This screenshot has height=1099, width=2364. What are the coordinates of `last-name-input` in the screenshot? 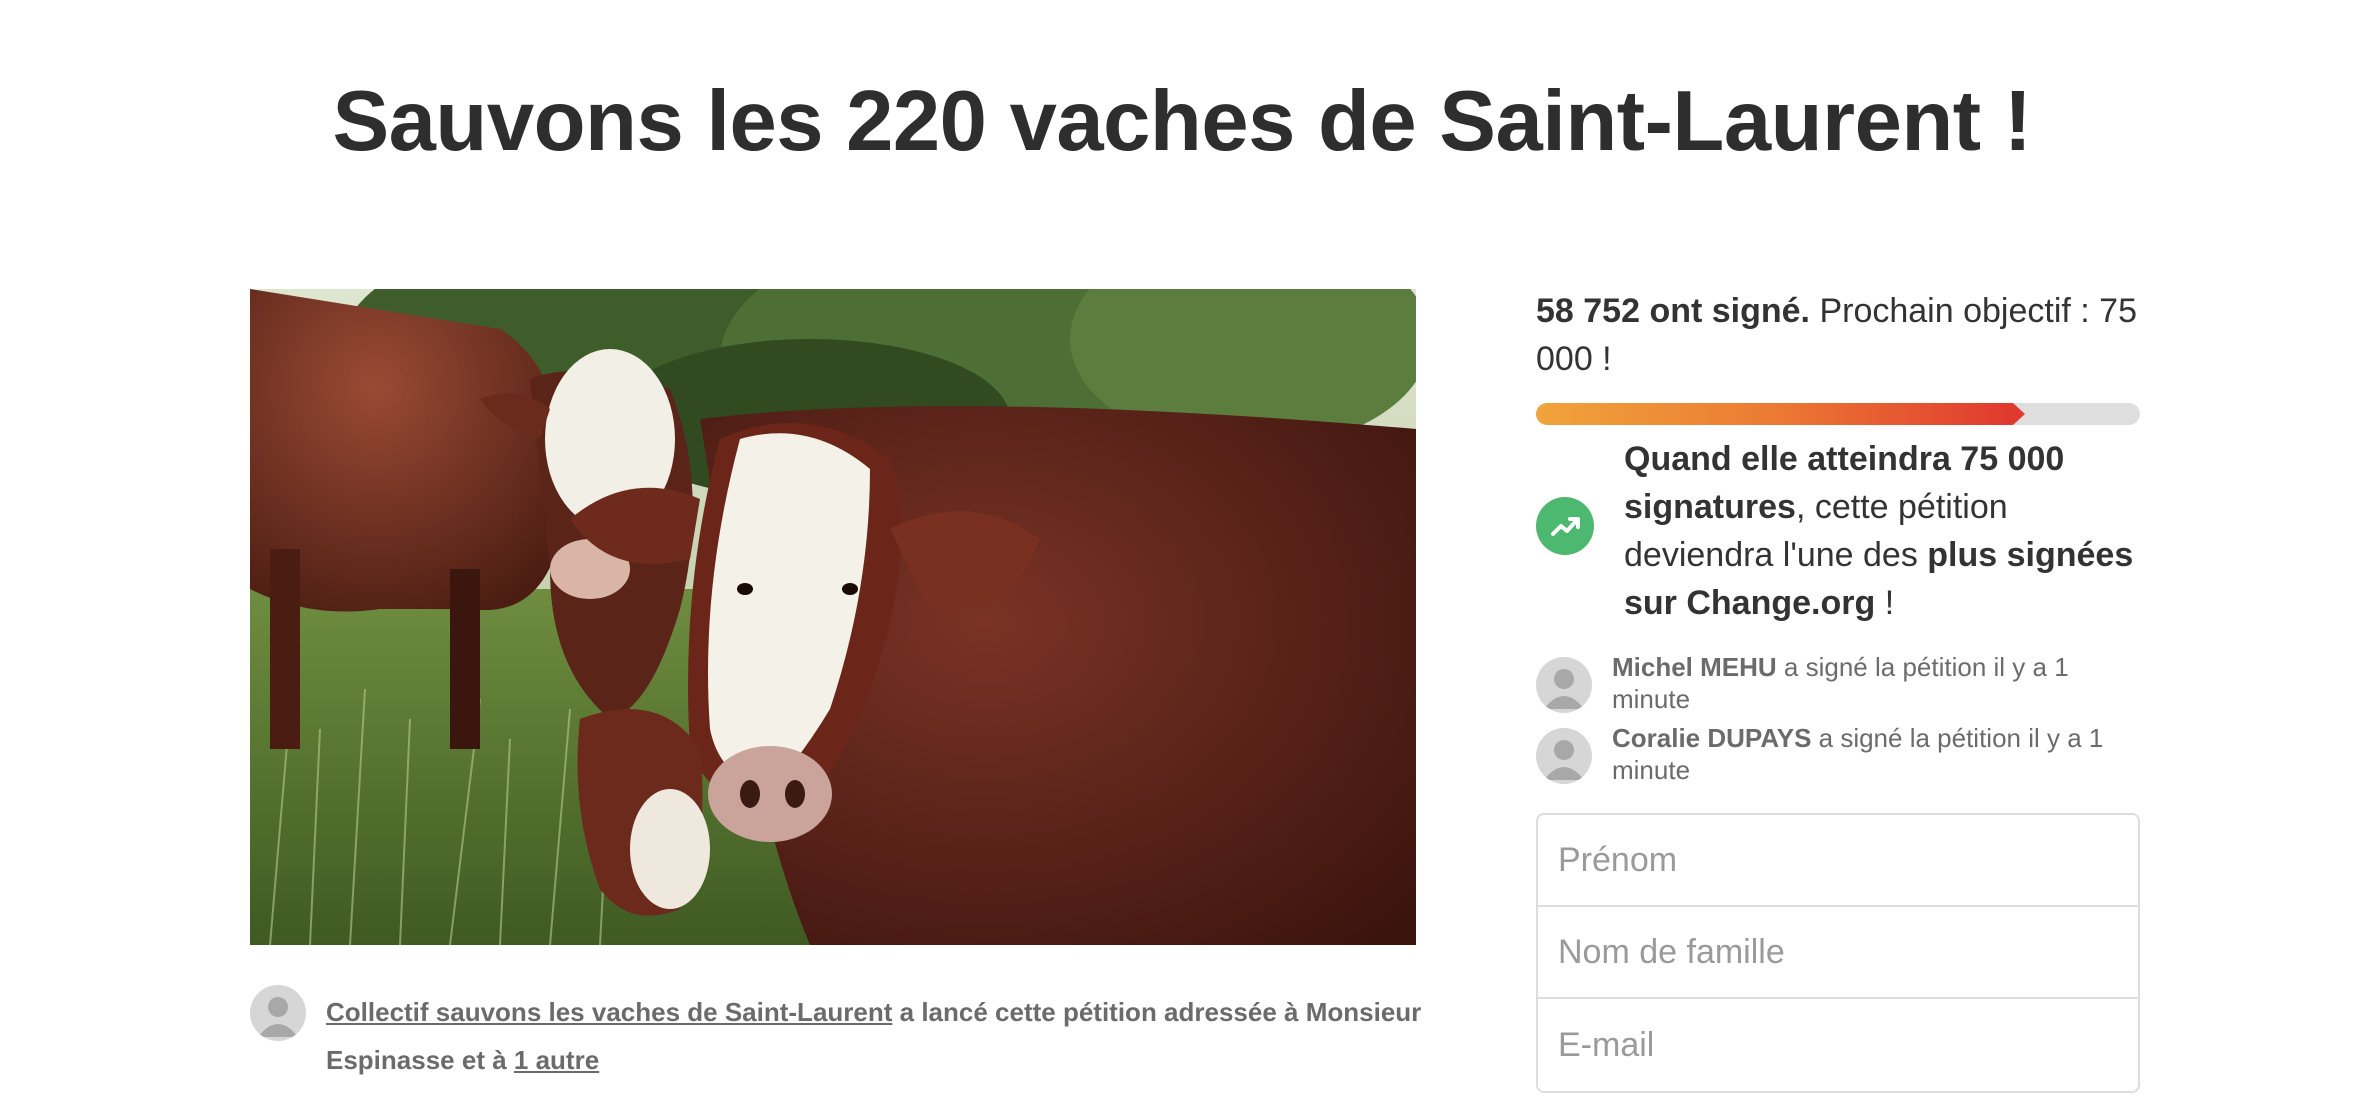 It's located at (1838, 953).